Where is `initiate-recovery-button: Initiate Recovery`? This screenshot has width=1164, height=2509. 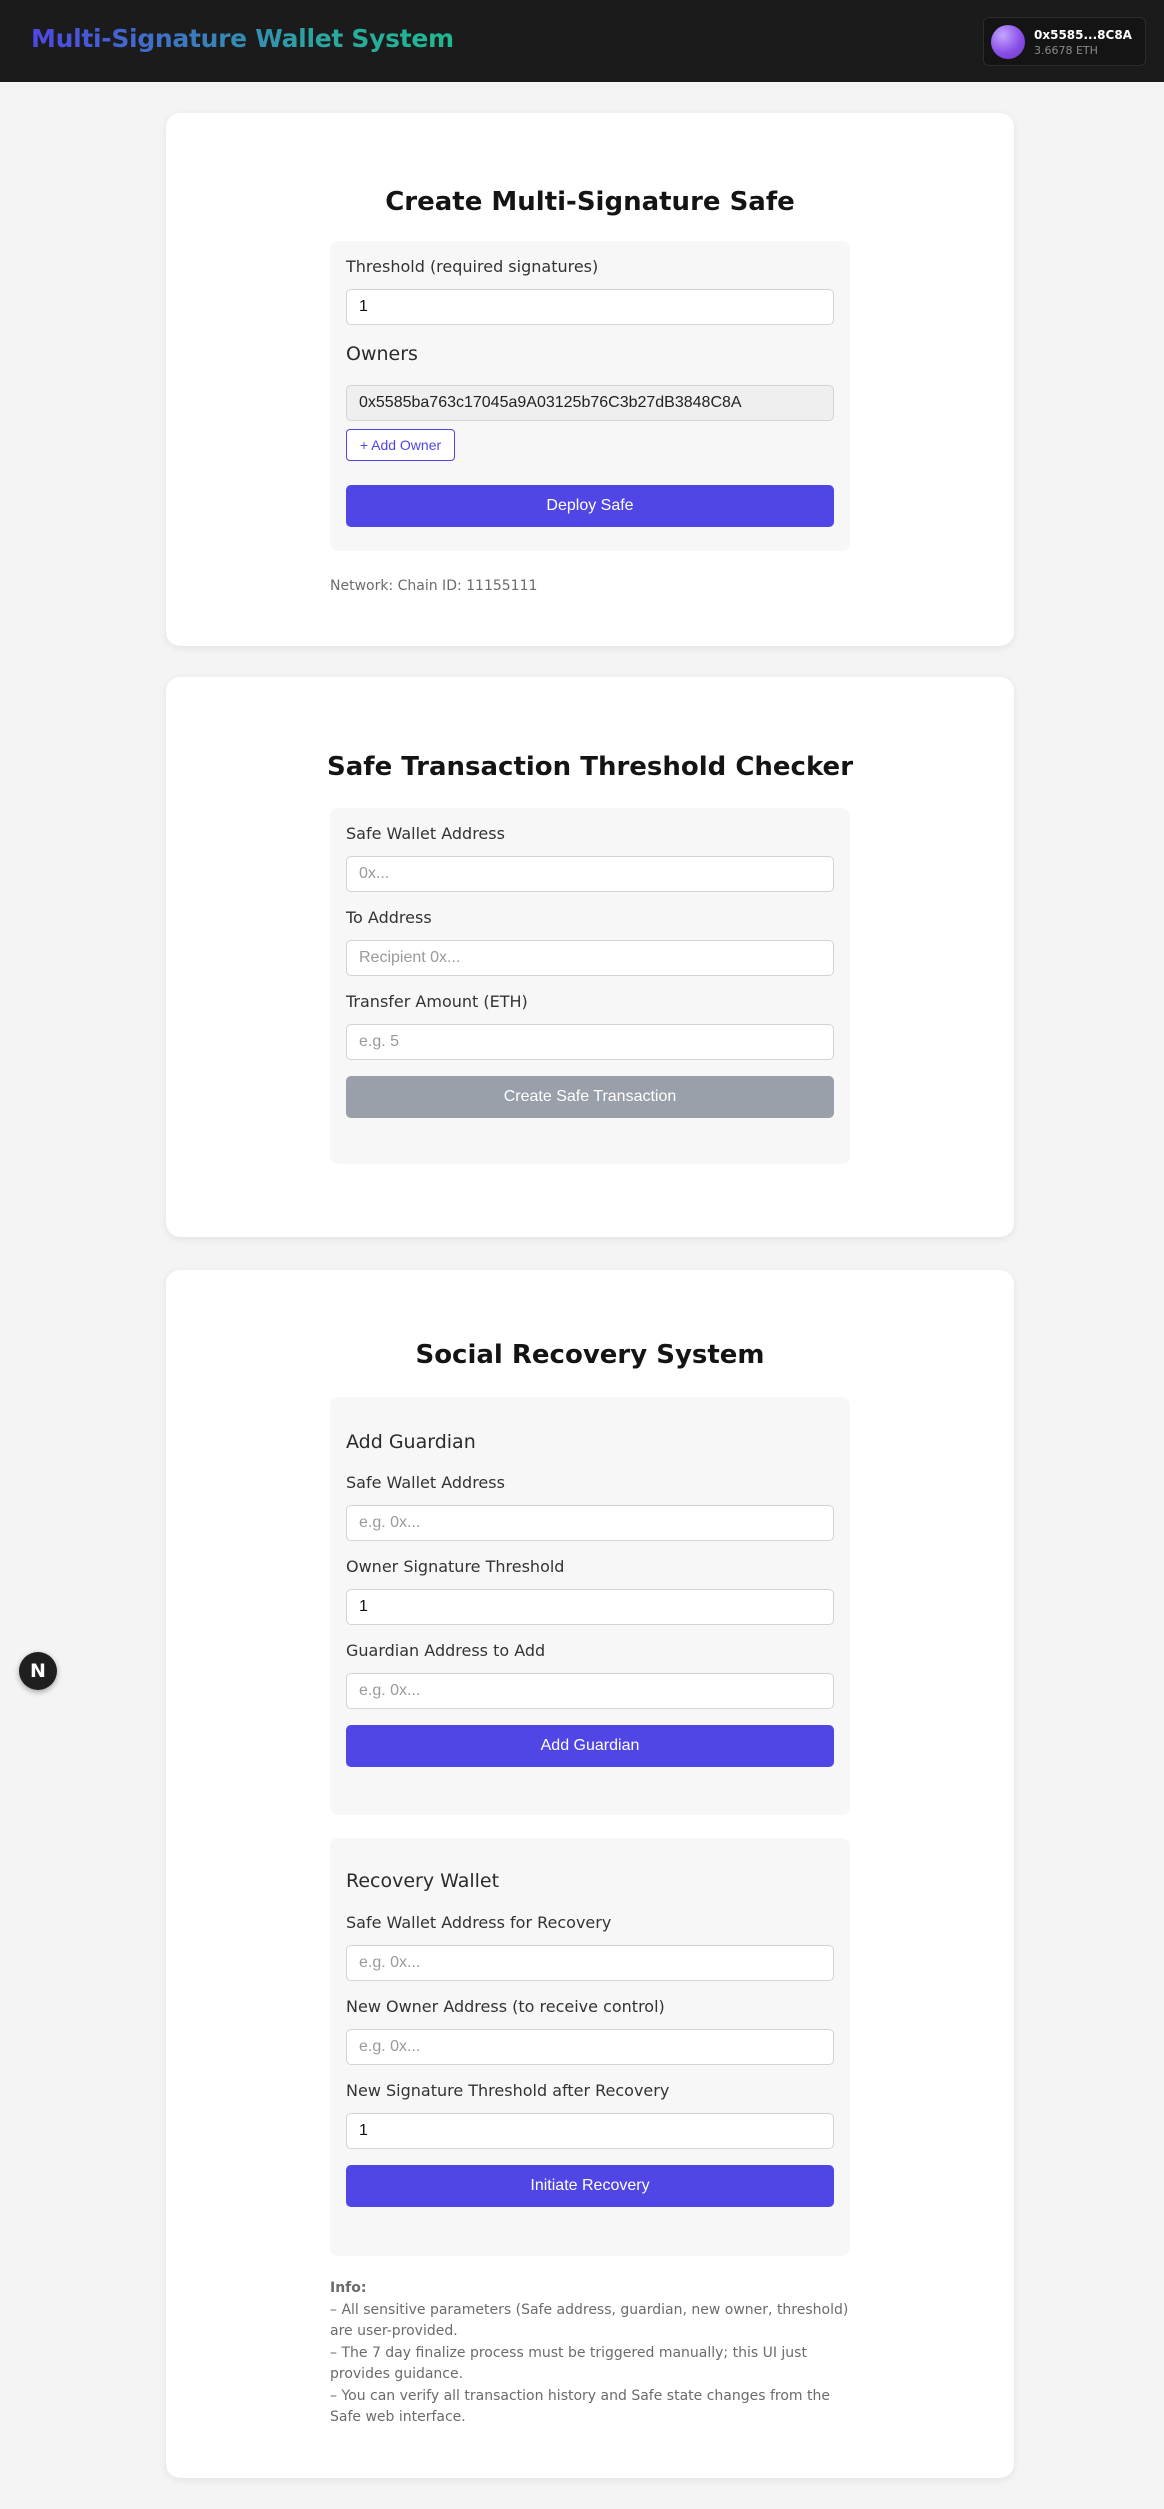 initiate-recovery-button: Initiate Recovery is located at coordinates (590, 2186).